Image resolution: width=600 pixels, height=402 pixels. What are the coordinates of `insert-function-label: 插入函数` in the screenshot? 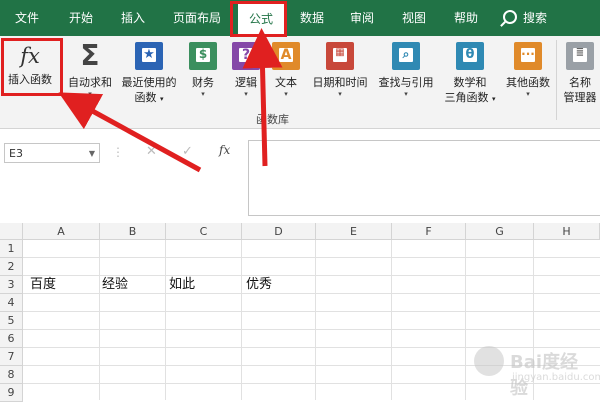 It's located at (30, 79).